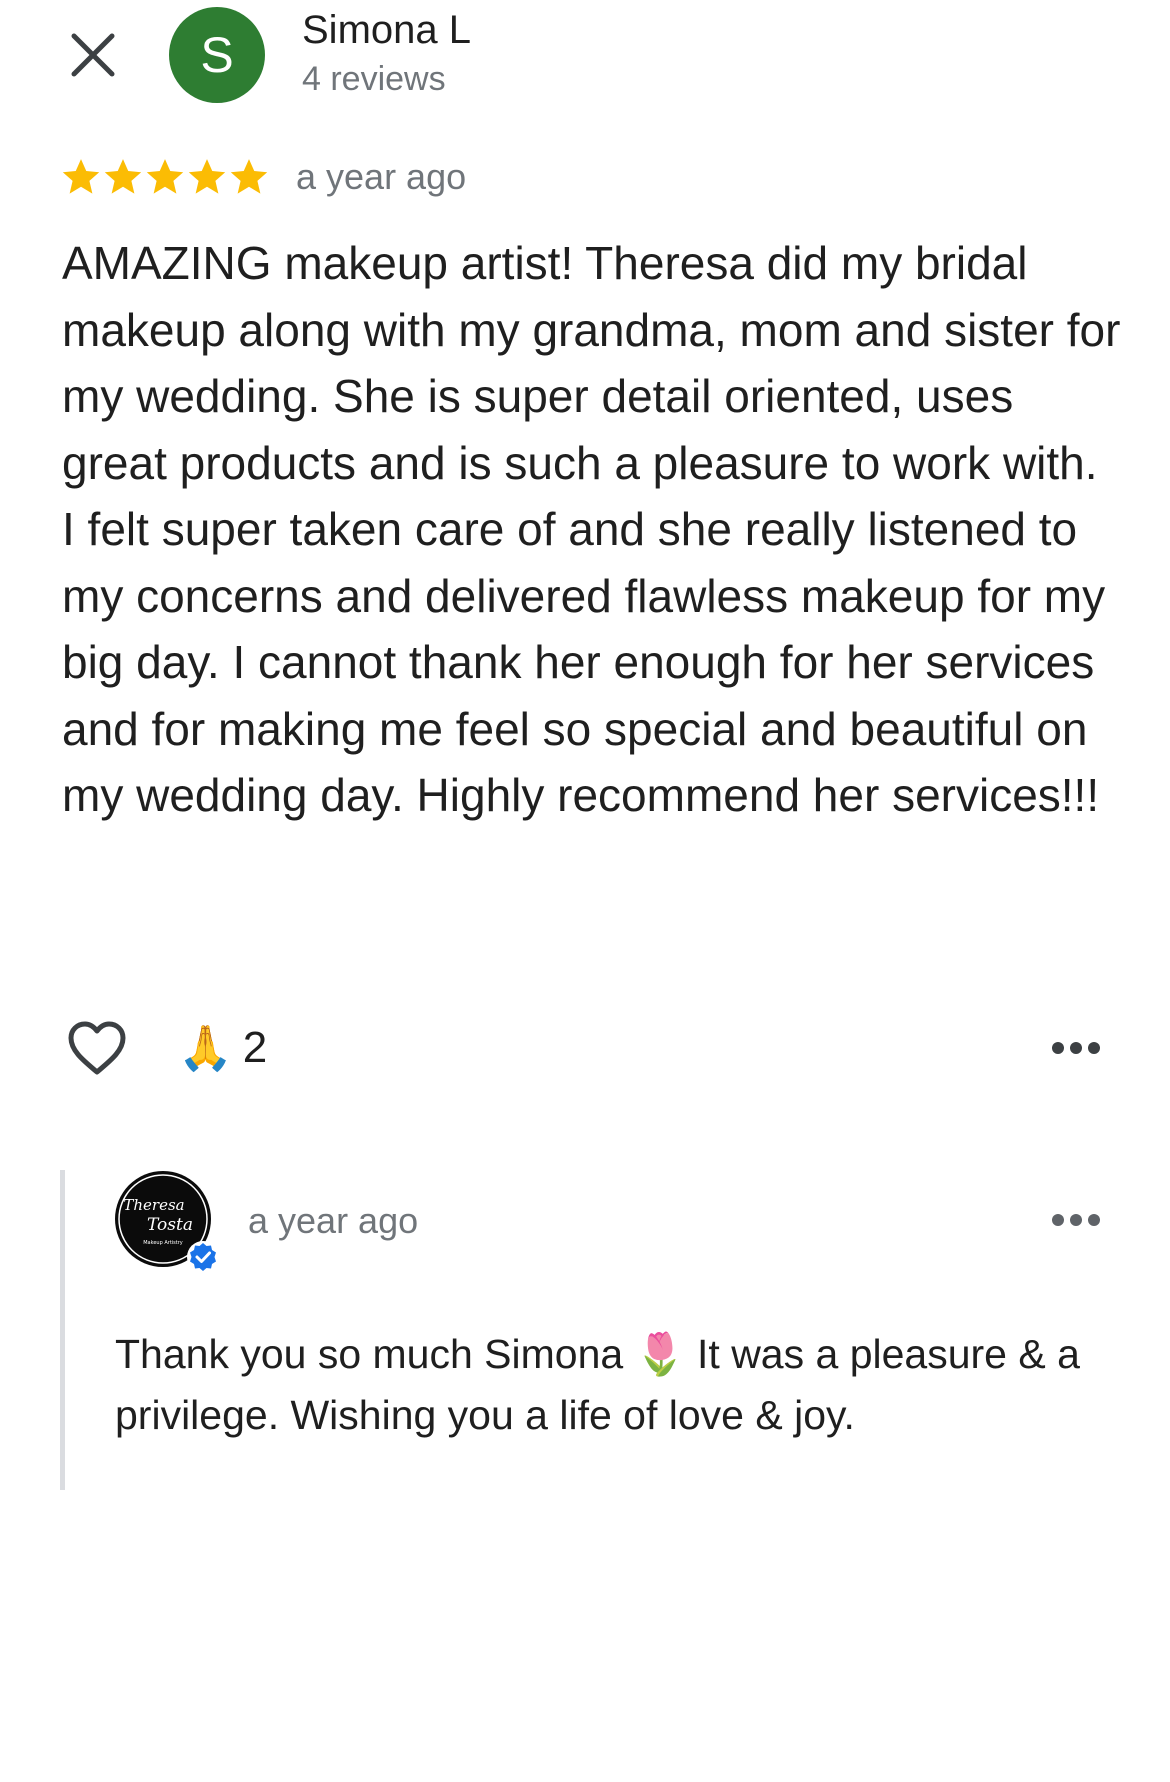  Describe the element at coordinates (386, 30) in the screenshot. I see `reviewer-name: Simona L` at that location.